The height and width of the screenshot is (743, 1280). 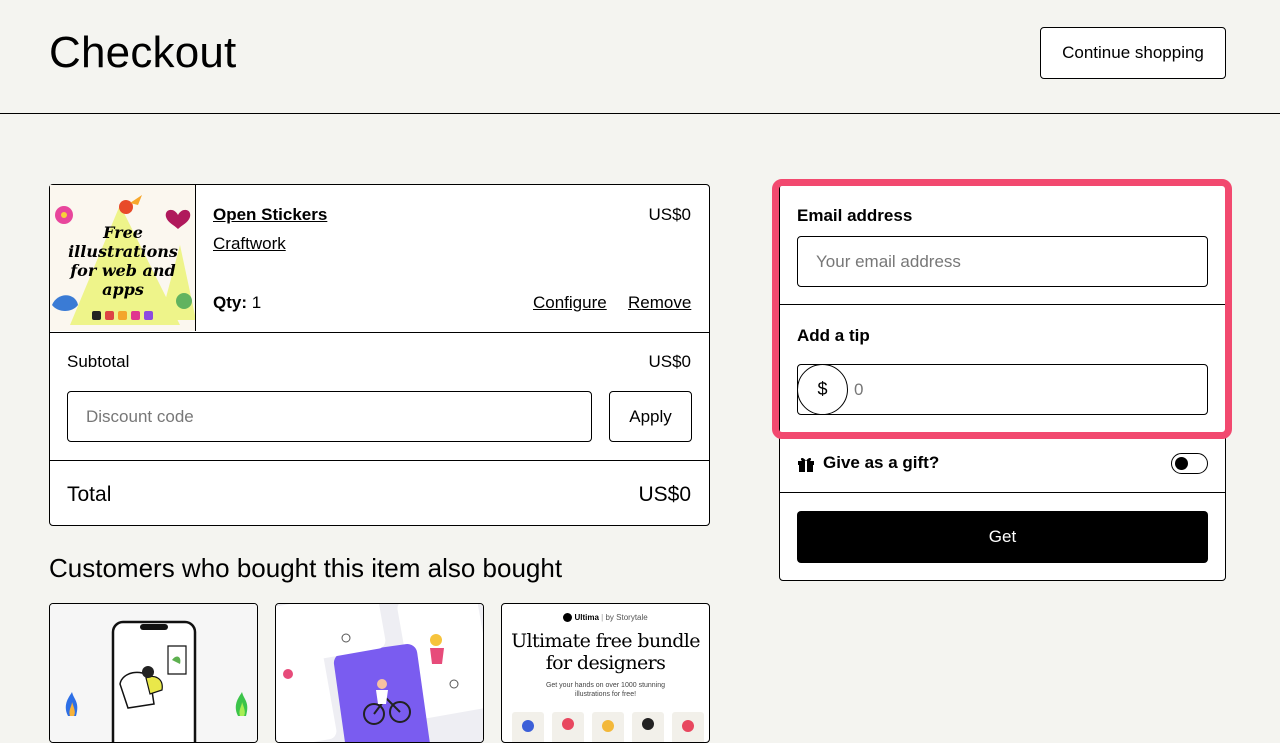 What do you see at coordinates (143, 52) in the screenshot?
I see `page-title: Checkout` at bounding box center [143, 52].